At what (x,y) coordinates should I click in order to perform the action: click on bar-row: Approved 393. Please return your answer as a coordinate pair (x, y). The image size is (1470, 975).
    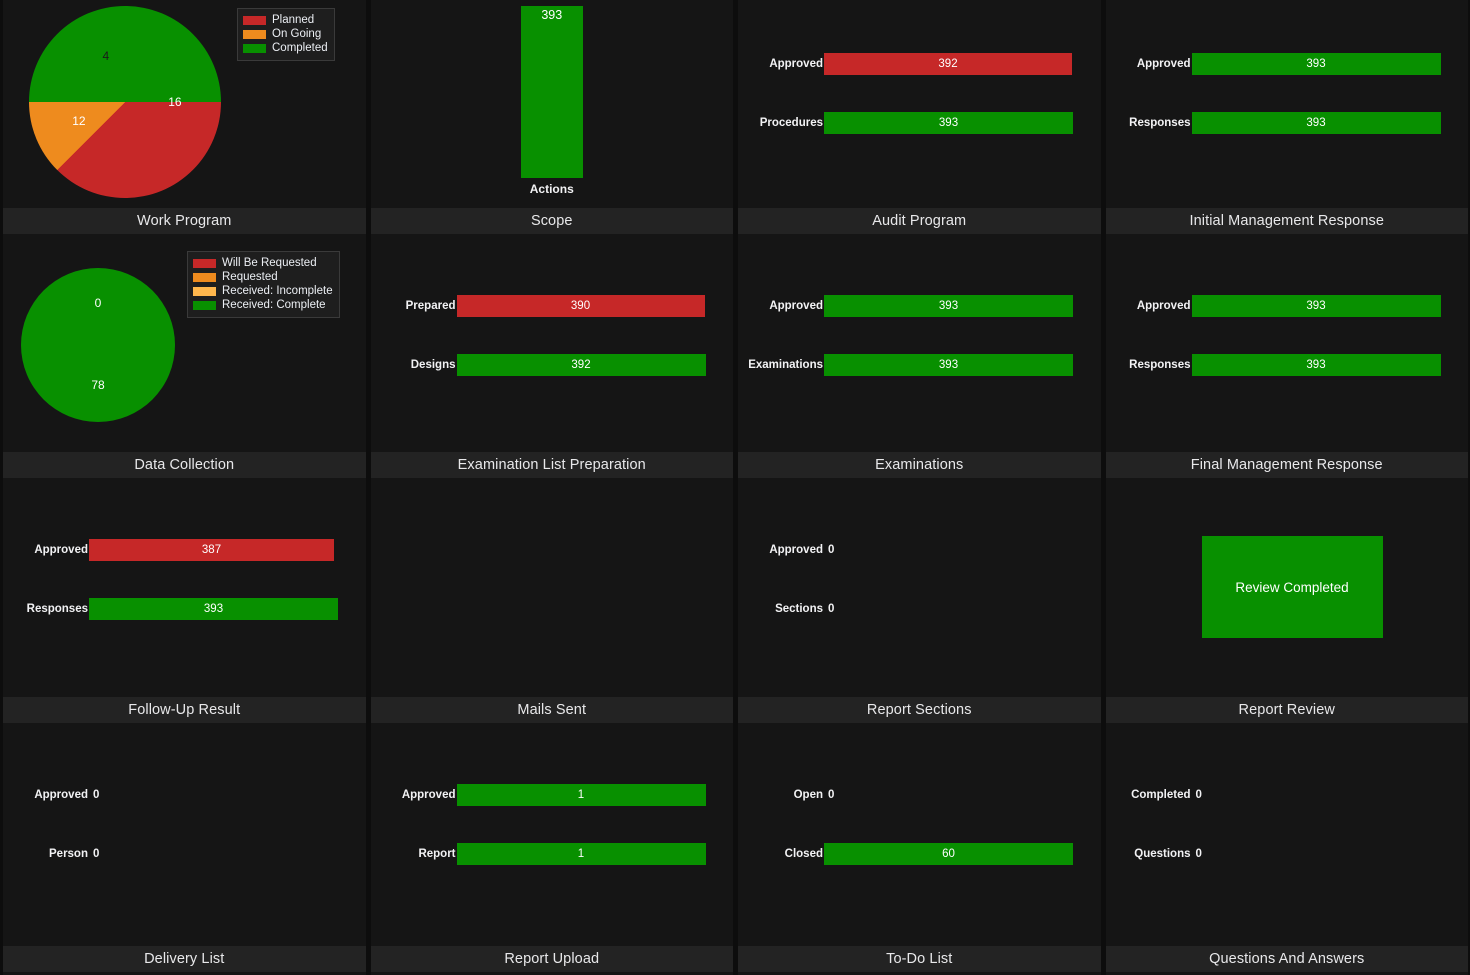
    Looking at the image, I should click on (1287, 306).